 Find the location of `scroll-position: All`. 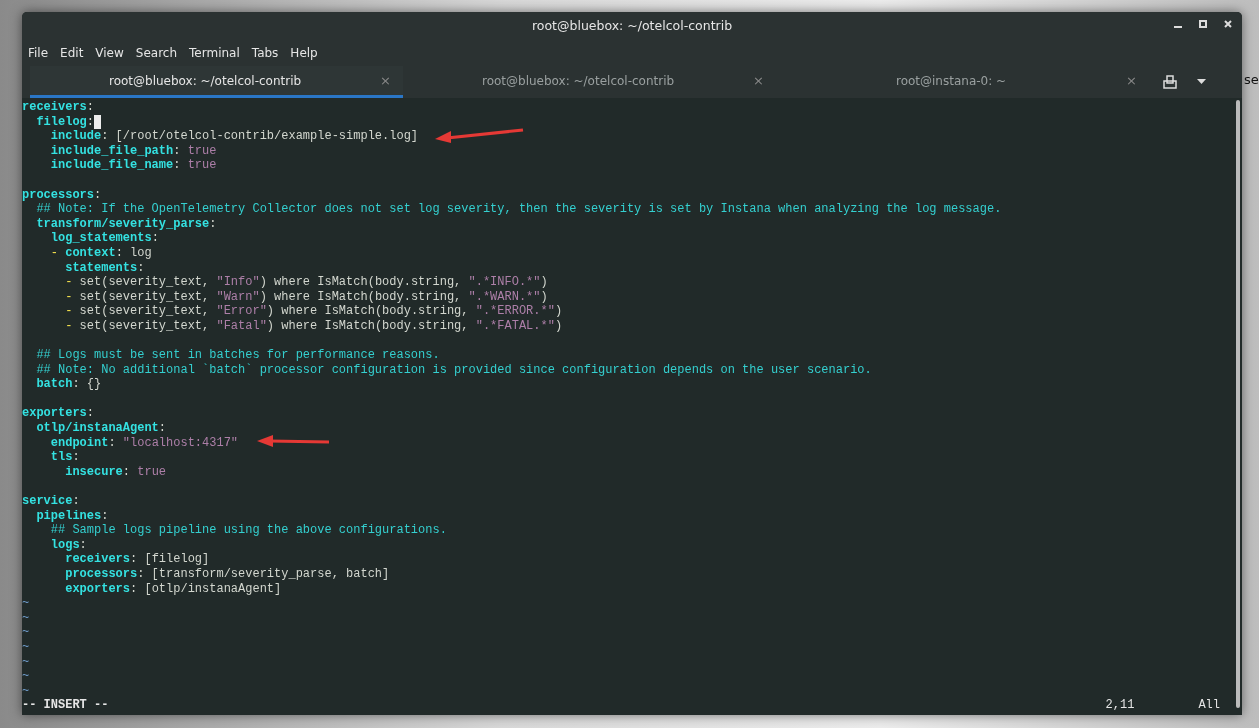

scroll-position: All is located at coordinates (1209, 705).